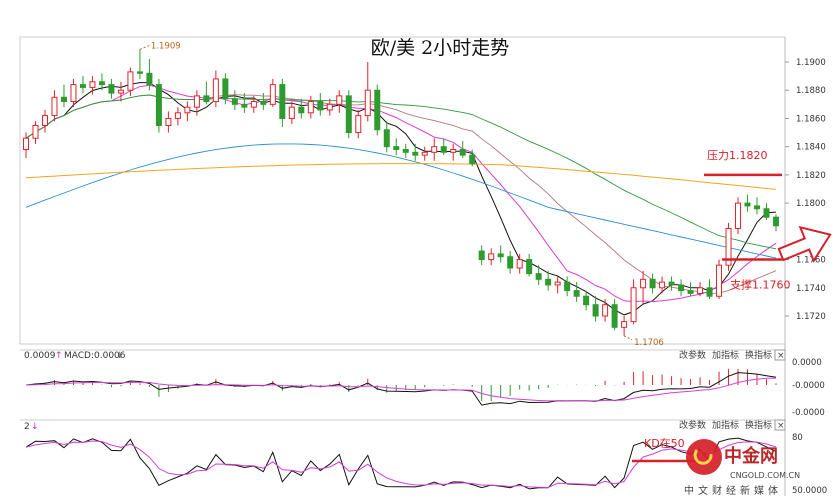 The width and height of the screenshot is (838, 504). What do you see at coordinates (765, 475) in the screenshot?
I see `logo-text-en: CNGOLD.COM.CN` at bounding box center [765, 475].